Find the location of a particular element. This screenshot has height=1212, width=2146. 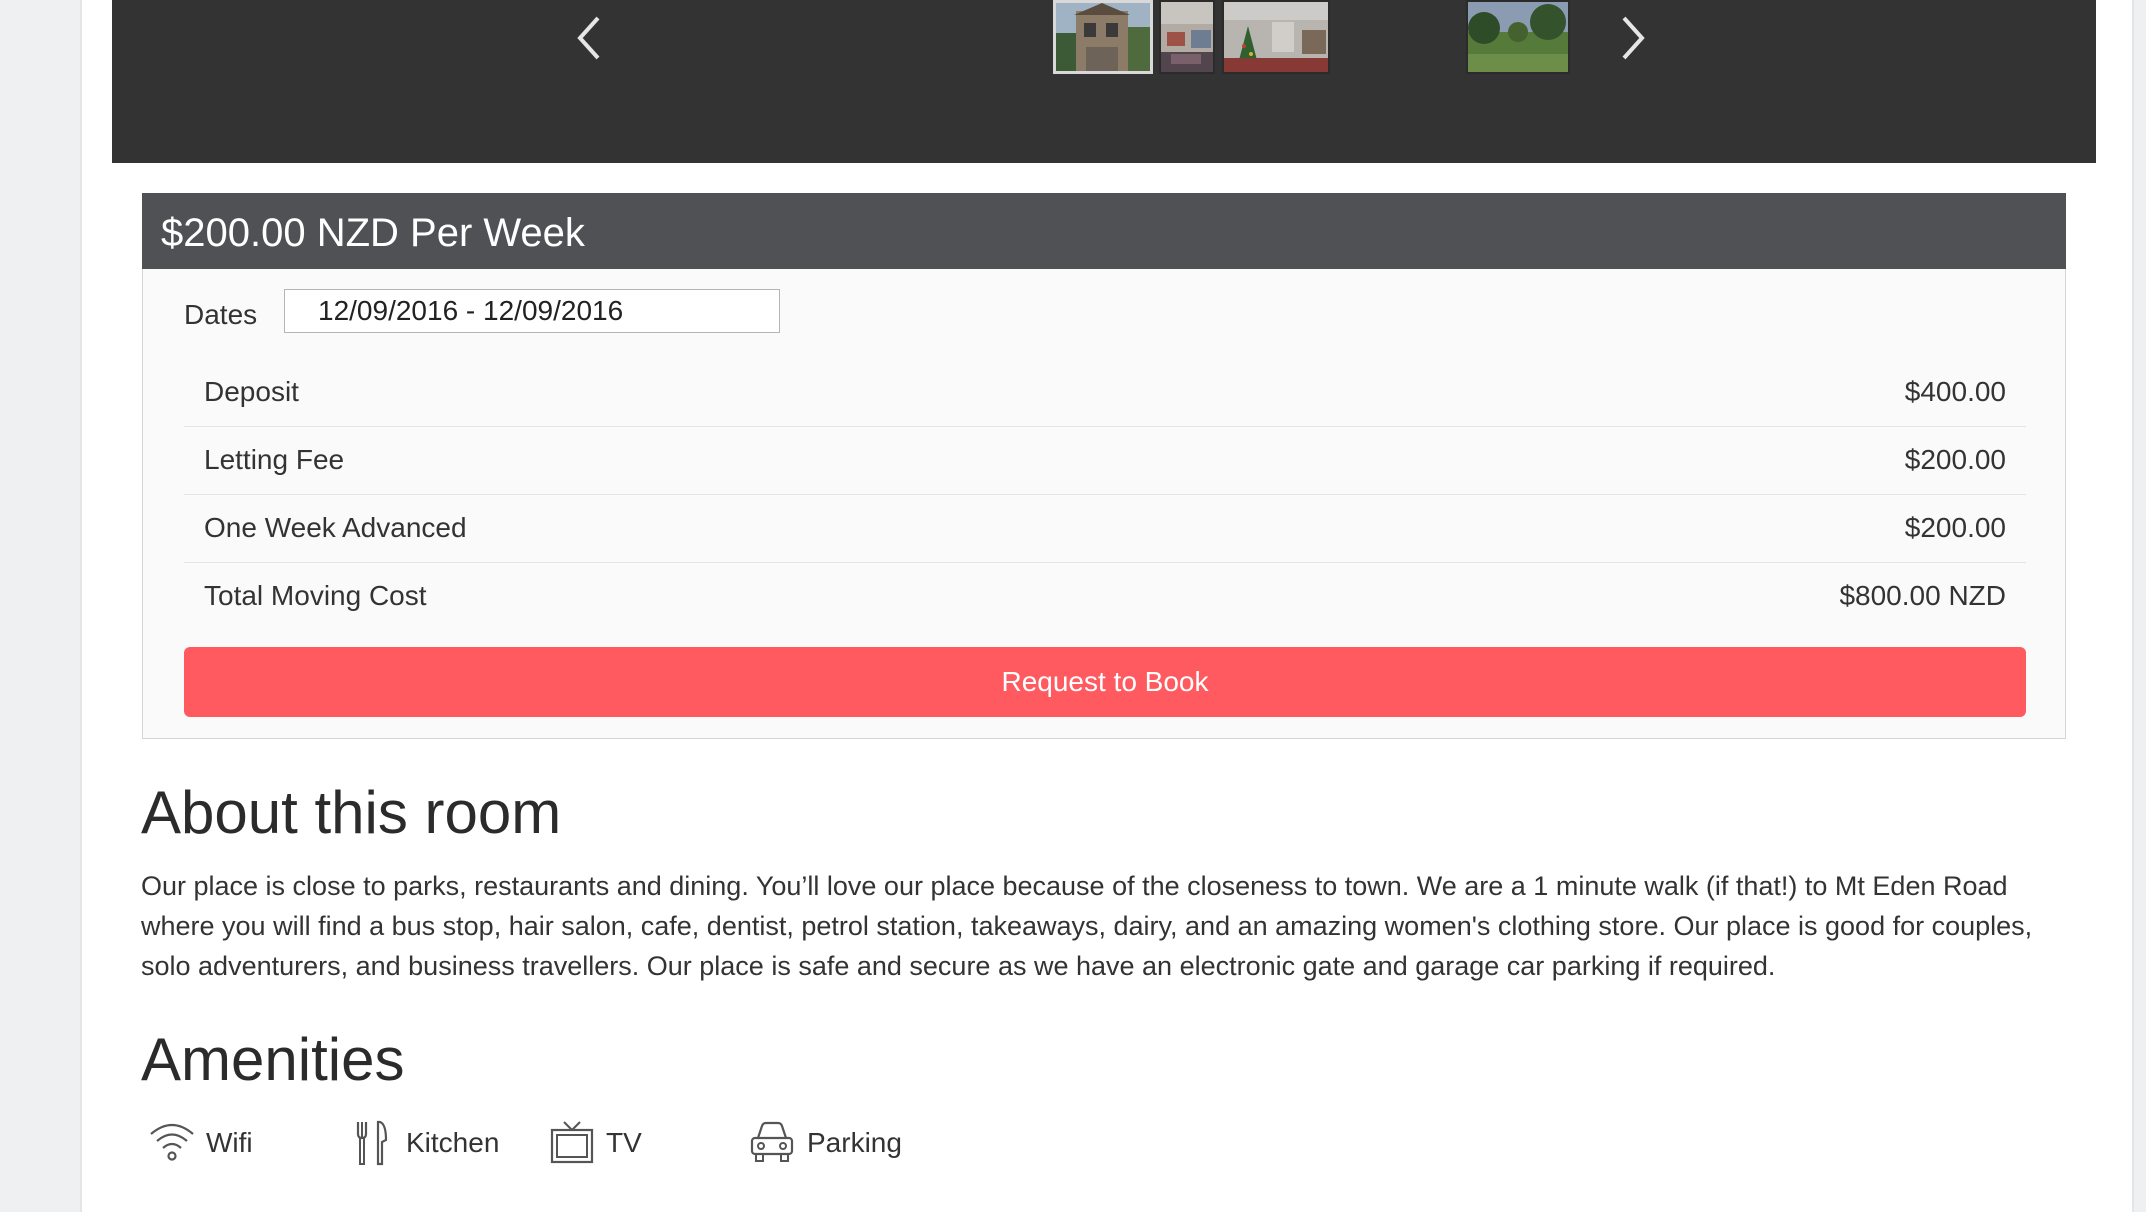

car-icon is located at coordinates (772, 1141).